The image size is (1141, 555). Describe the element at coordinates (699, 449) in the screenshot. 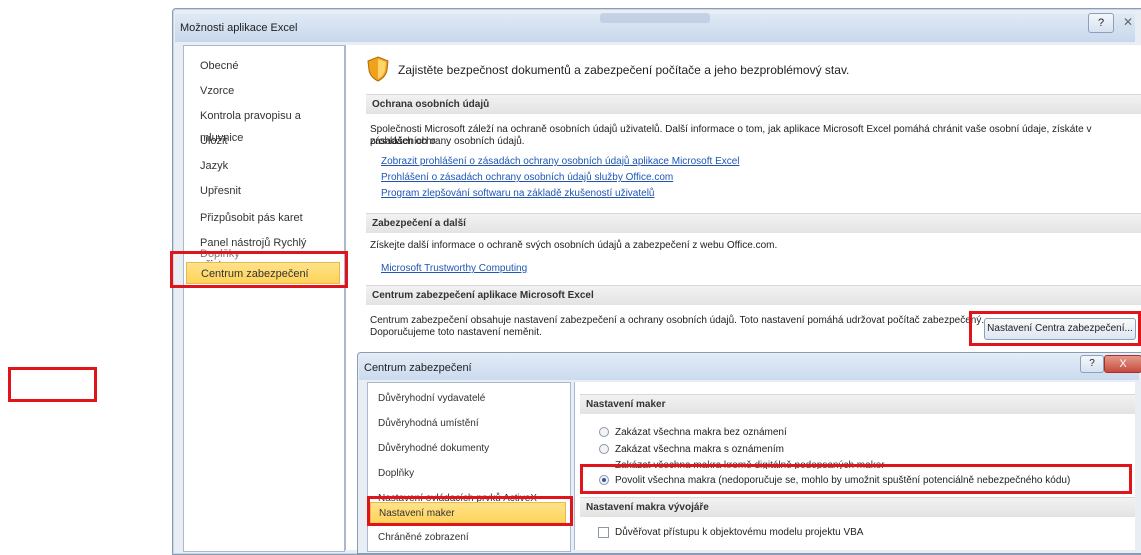

I see `macro-option-label: Zakázat všechna makra s oznámením` at that location.